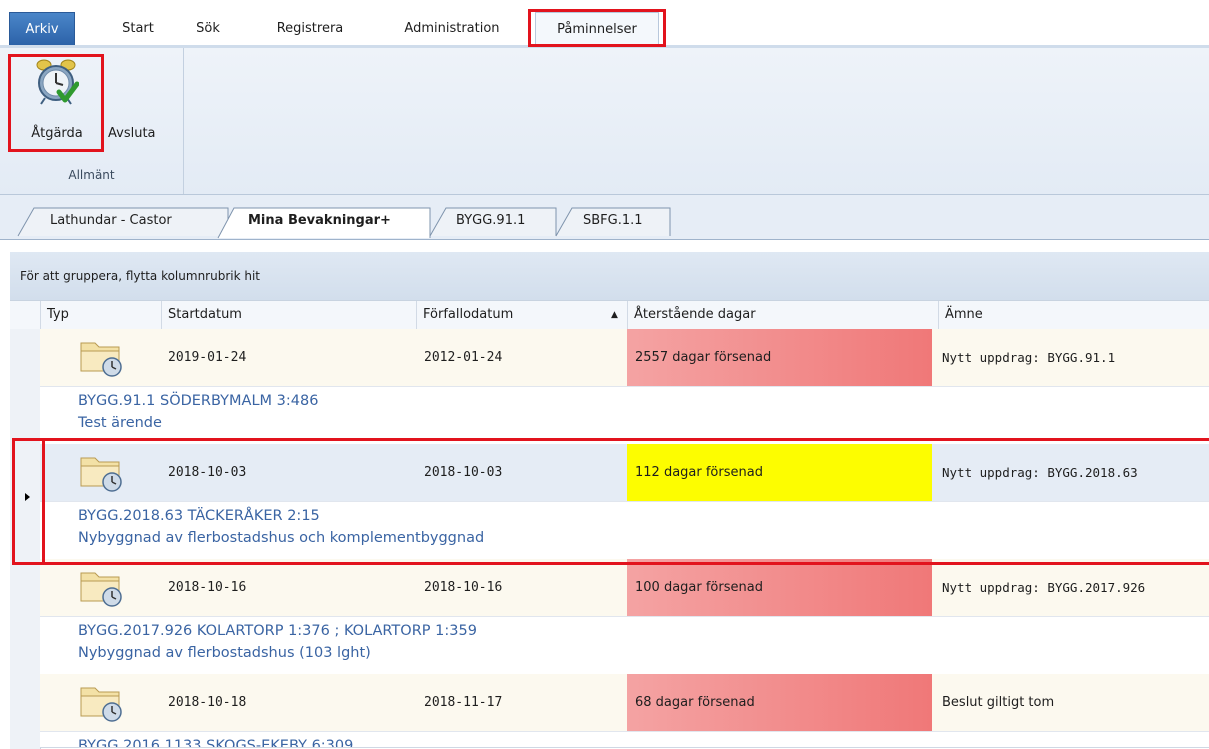 This screenshot has height=749, width=1209. Describe the element at coordinates (319, 221) in the screenshot. I see `tab-mina-bevakningar: Mina Bevakningar+` at that location.